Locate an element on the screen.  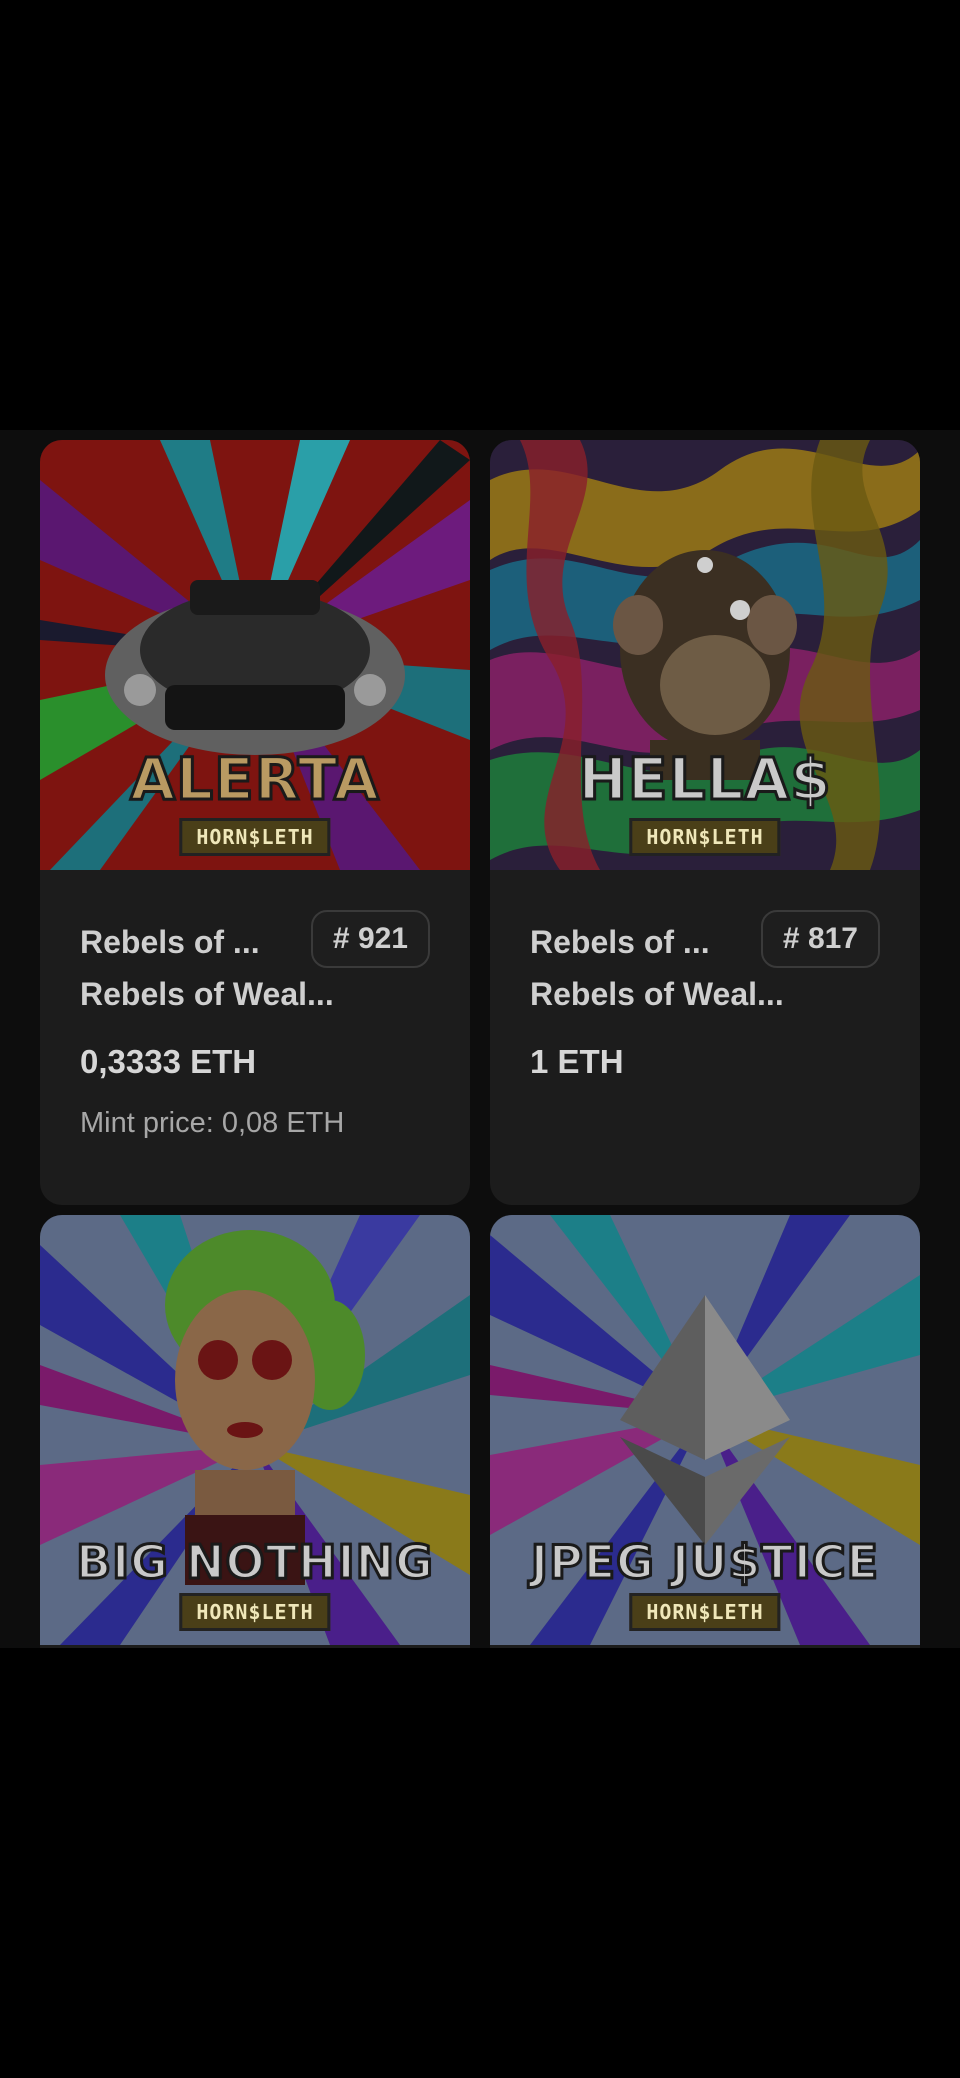
nft-artwork-image: BIG NOTHING HORN$LETH is located at coordinates (255, 1430).